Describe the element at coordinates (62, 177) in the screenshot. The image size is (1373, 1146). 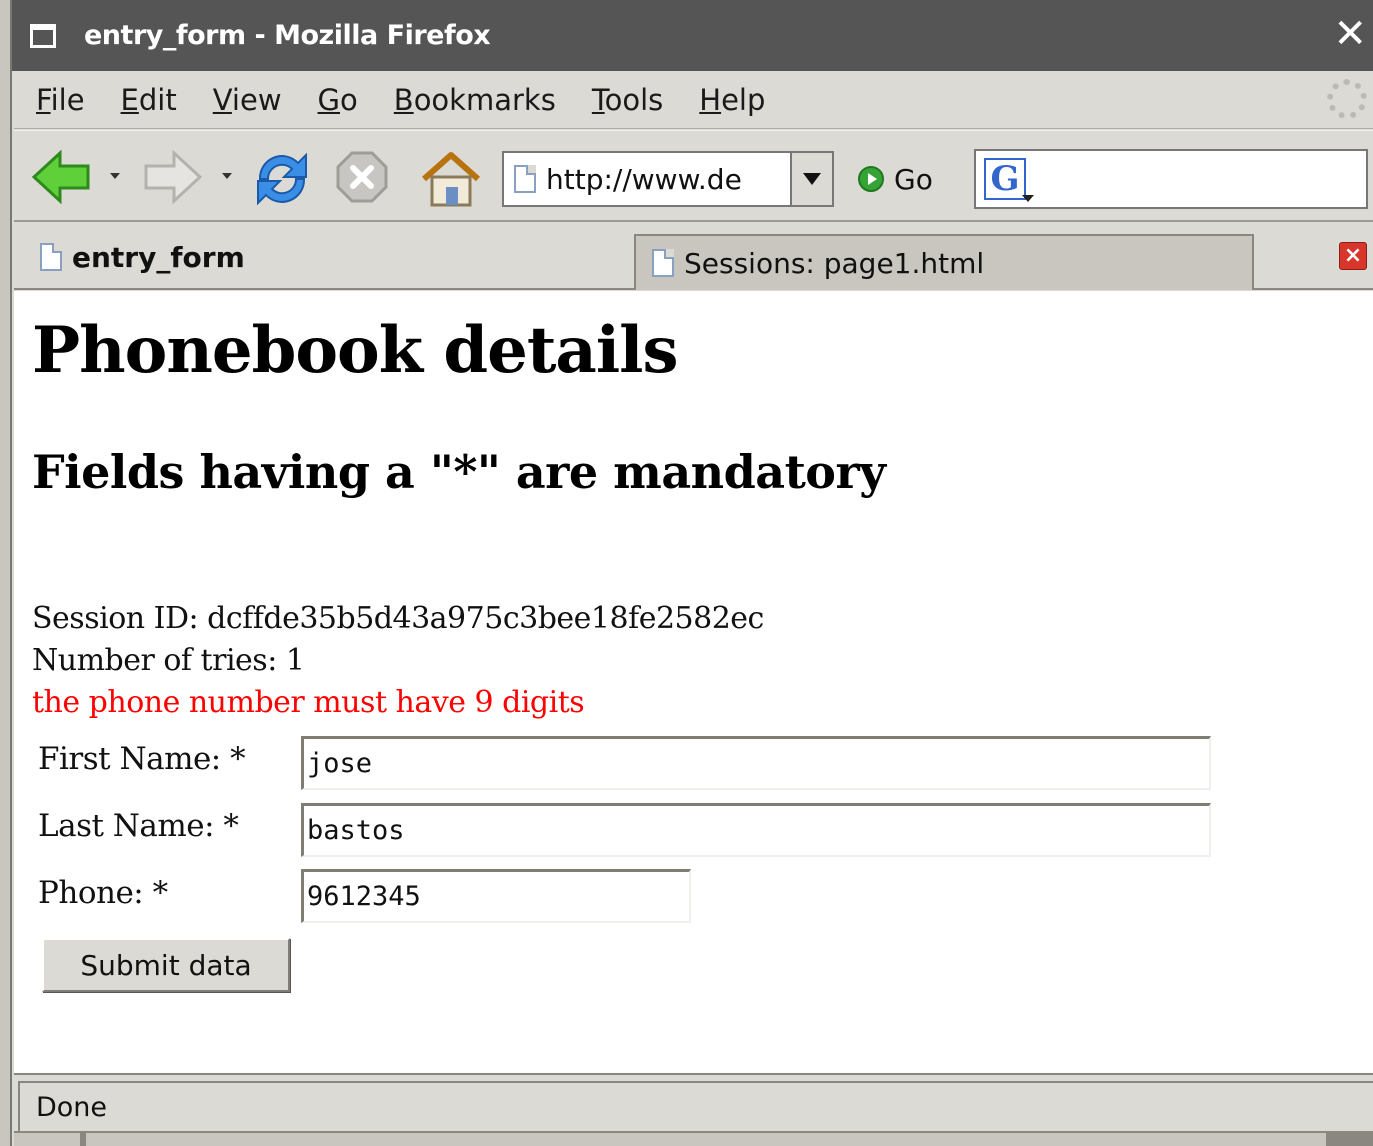
I see `back-icon` at that location.